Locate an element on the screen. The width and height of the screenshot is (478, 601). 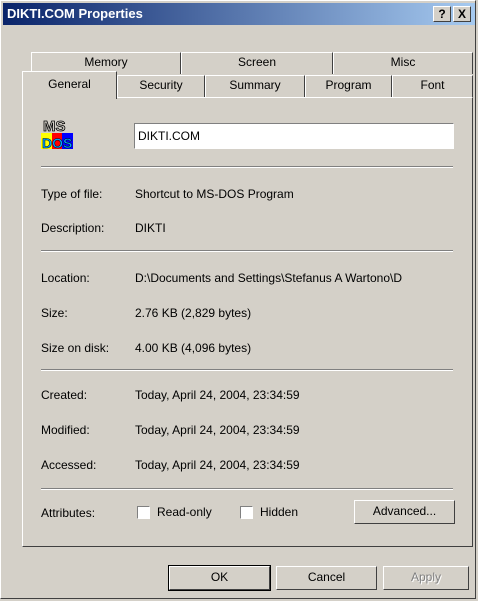
created-label: Created: is located at coordinates (64, 395).